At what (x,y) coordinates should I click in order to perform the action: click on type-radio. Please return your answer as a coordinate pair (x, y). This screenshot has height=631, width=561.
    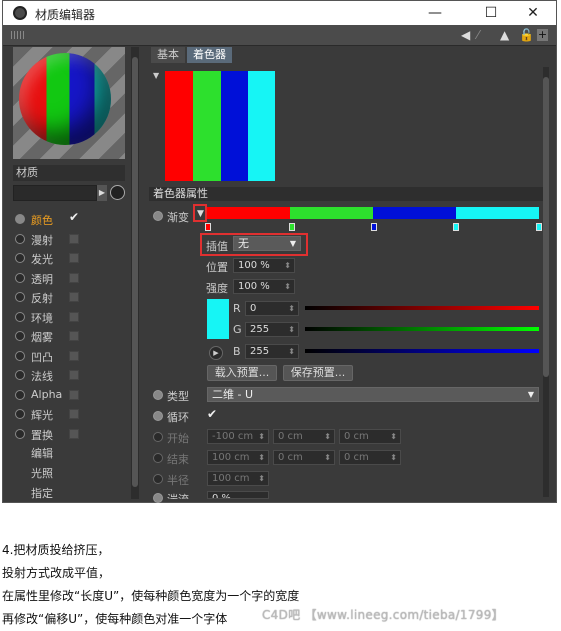
    Looking at the image, I should click on (158, 395).